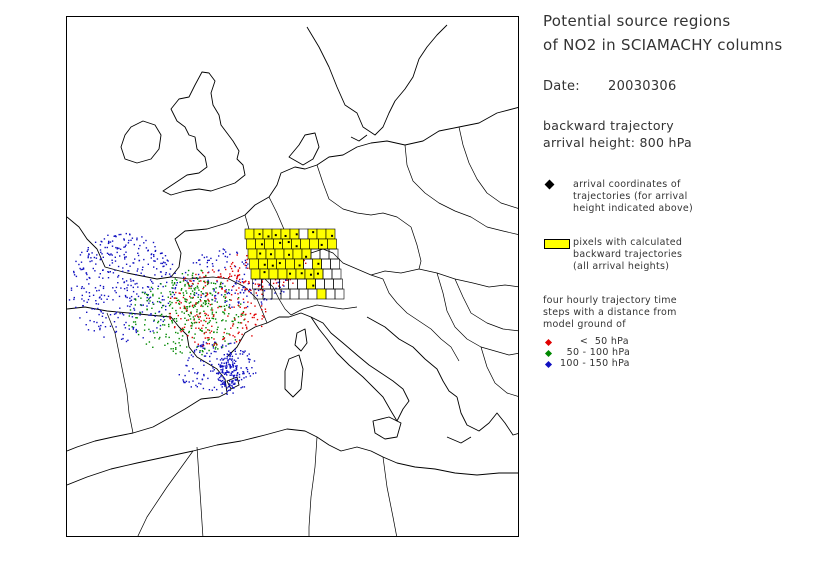 The width and height of the screenshot is (813, 566). Describe the element at coordinates (608, 125) in the screenshot. I see `trajectory-line-1: backward trajectory` at that location.